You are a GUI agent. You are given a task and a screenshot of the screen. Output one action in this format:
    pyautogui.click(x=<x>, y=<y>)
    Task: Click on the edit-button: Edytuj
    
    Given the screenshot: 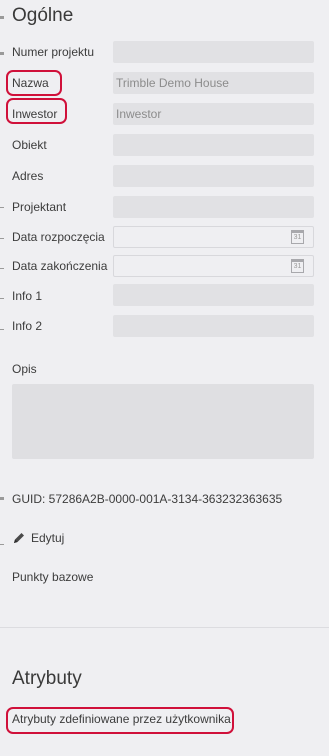 What is the action you would take?
    pyautogui.click(x=38, y=538)
    